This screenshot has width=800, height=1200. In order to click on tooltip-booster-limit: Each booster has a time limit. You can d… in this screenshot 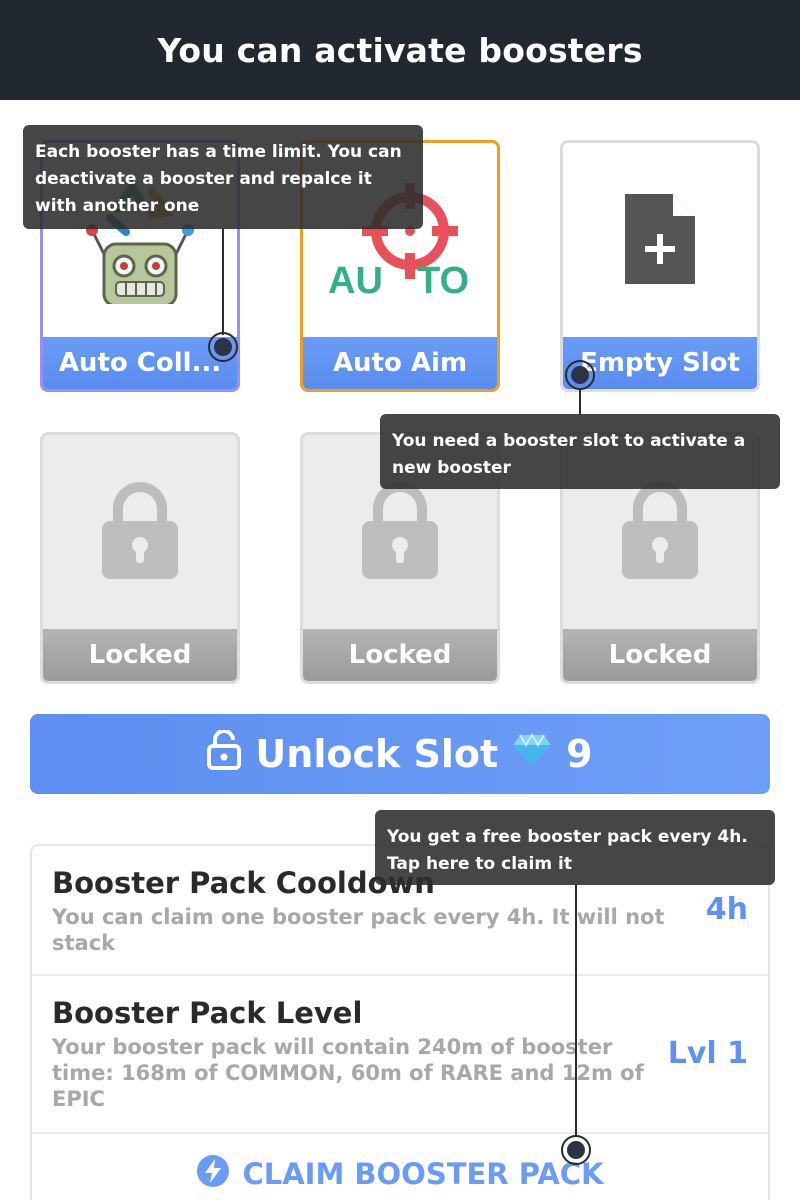, I will do `click(223, 177)`.